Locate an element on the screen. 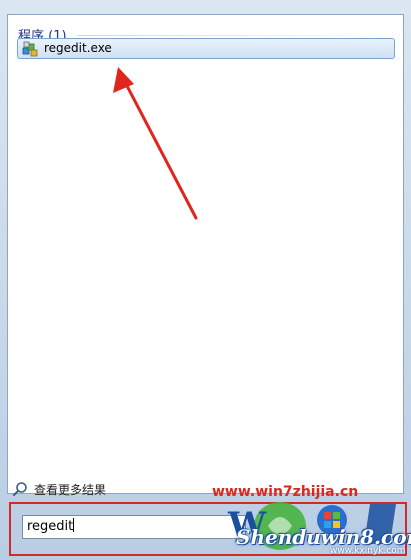 This screenshot has width=411, height=560. watermark-url-text: www.kxinyk.com is located at coordinates (368, 551).